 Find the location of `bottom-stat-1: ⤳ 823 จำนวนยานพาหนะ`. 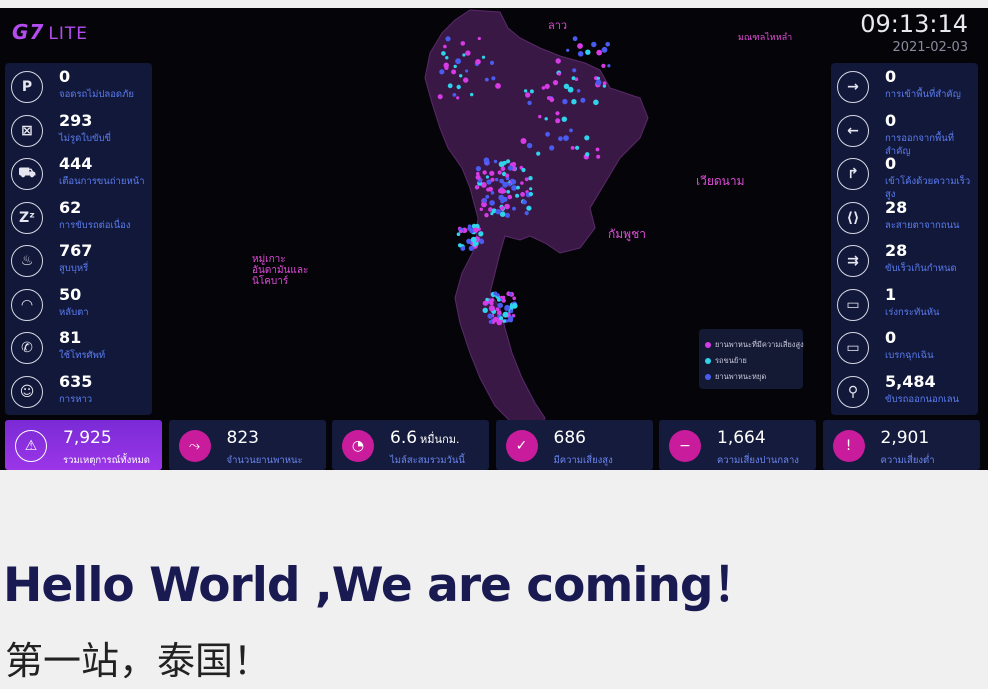

bottom-stat-1: ⤳ 823 จำนวนยานพาหนะ is located at coordinates (247, 445).